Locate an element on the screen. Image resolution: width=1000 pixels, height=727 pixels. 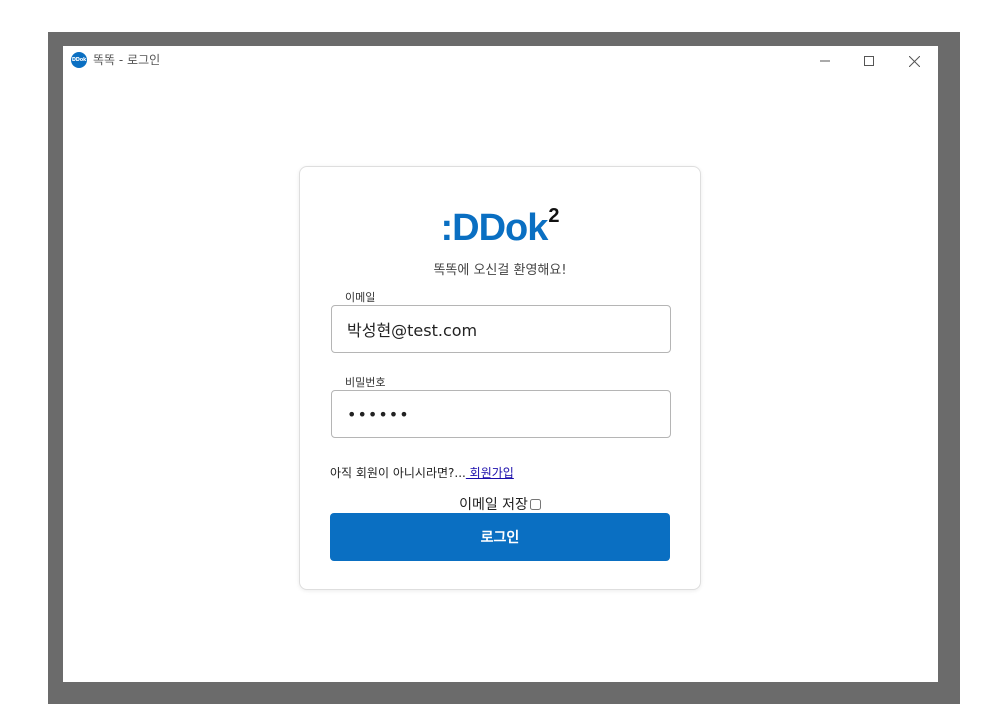
save-email-label: 이메일 저장 is located at coordinates (493, 505).